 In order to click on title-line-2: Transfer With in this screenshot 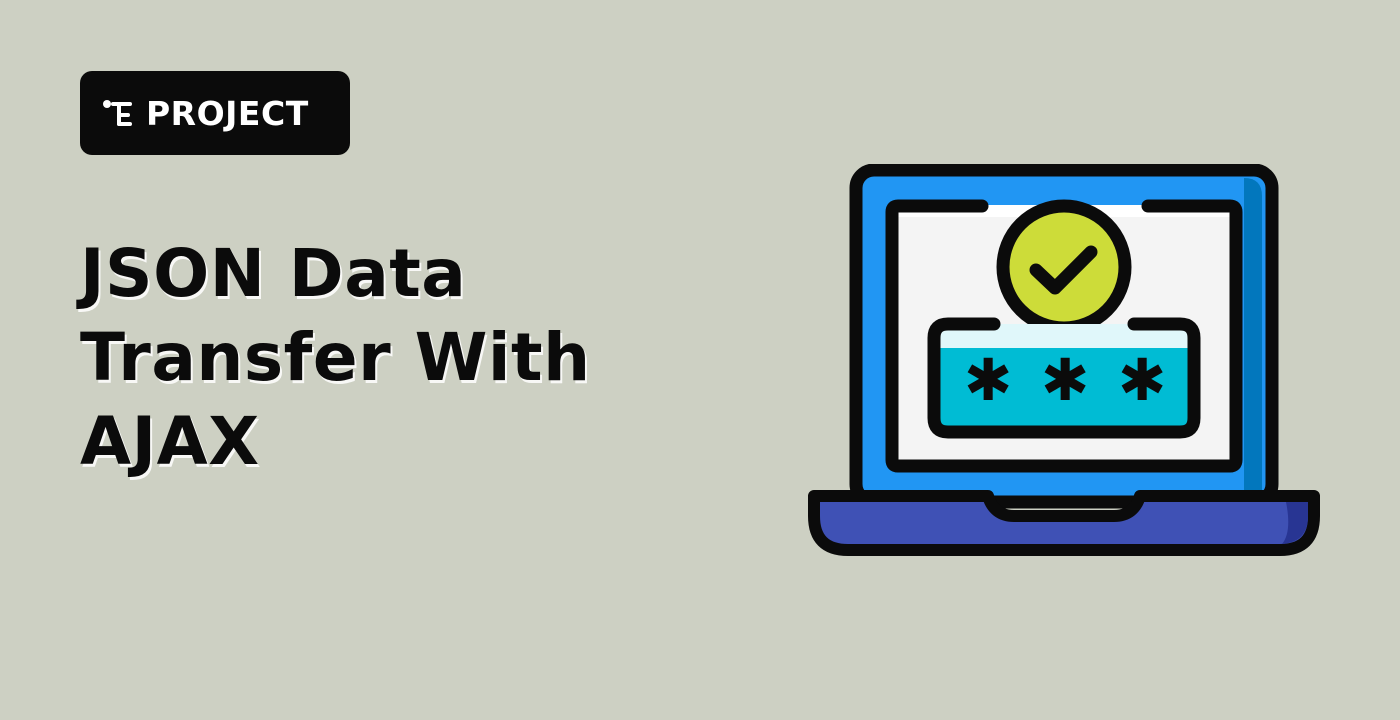, I will do `click(335, 357)`.